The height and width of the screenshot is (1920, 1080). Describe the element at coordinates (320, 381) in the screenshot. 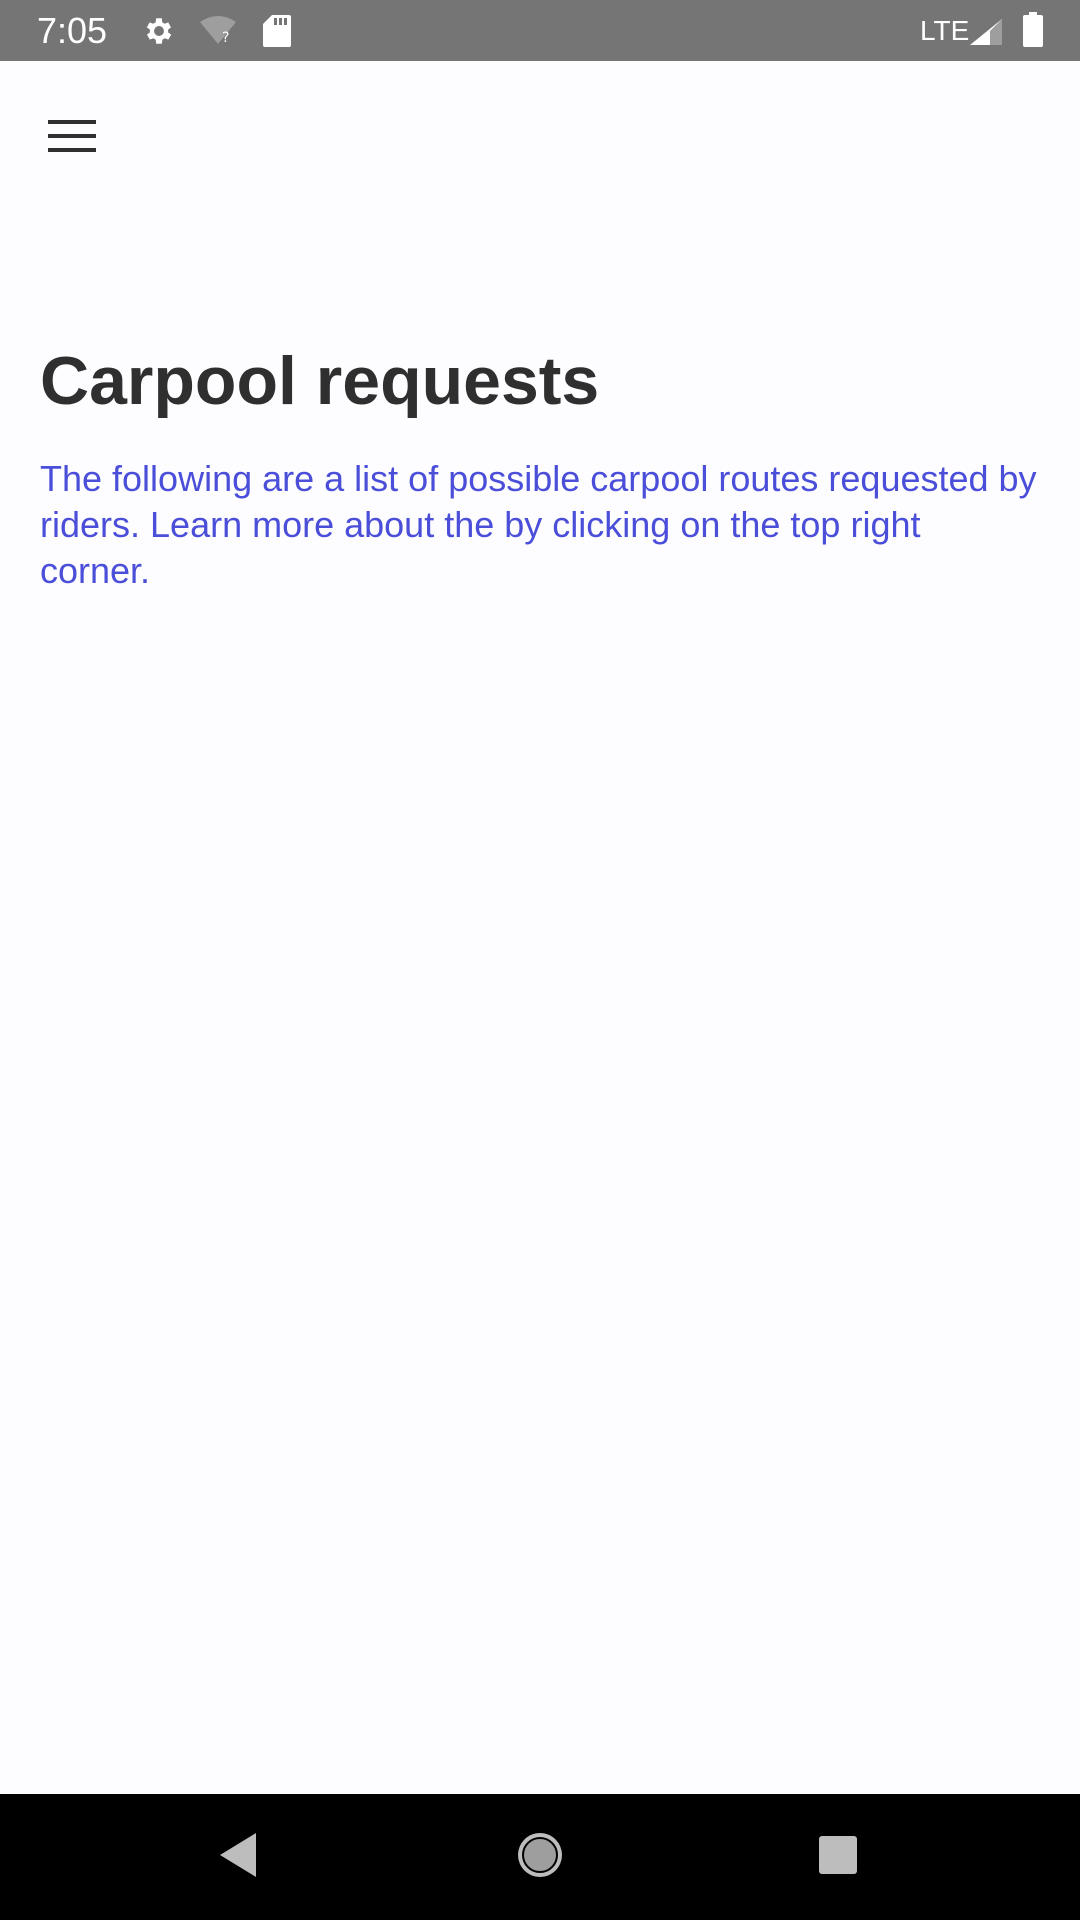

I see `page-title: Carpool requests` at that location.